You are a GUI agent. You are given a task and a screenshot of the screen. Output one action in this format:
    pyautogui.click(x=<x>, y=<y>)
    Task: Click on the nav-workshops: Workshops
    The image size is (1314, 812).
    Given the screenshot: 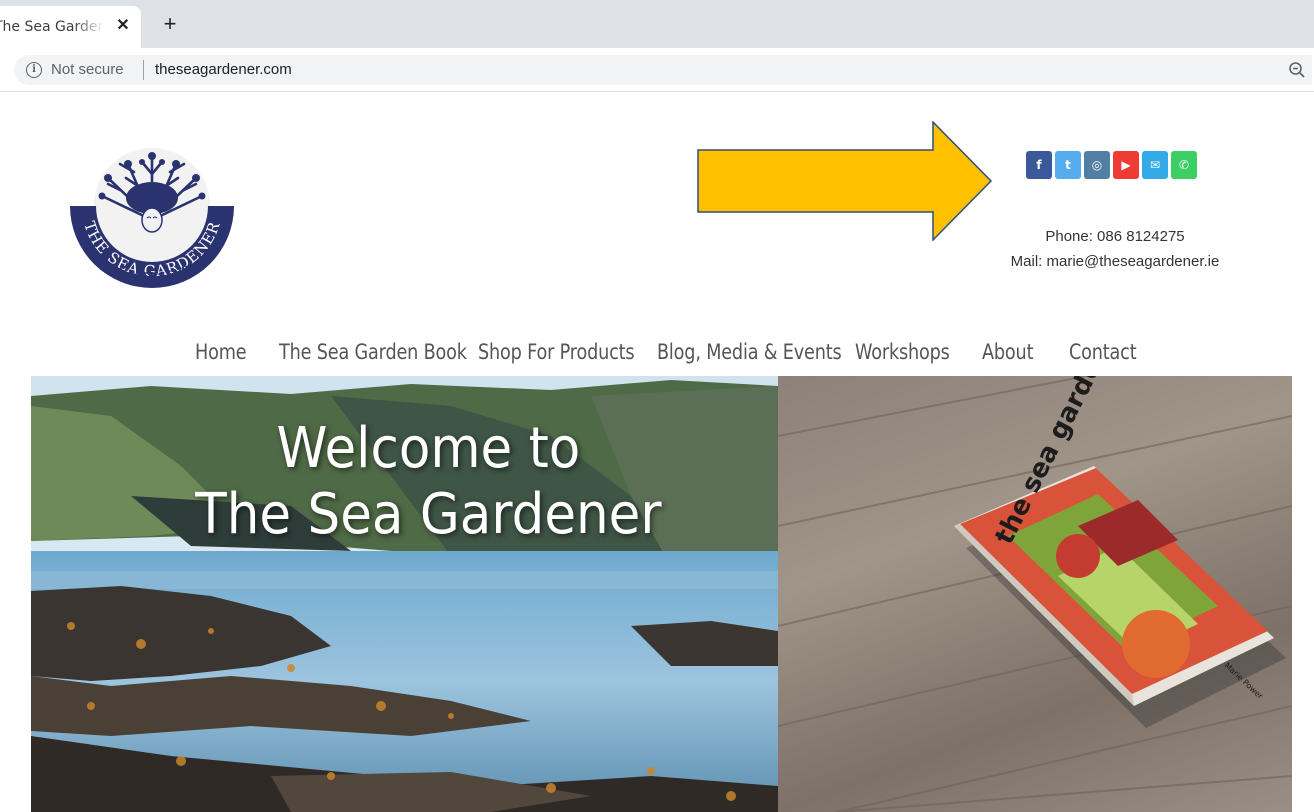 What is the action you would take?
    pyautogui.click(x=902, y=352)
    